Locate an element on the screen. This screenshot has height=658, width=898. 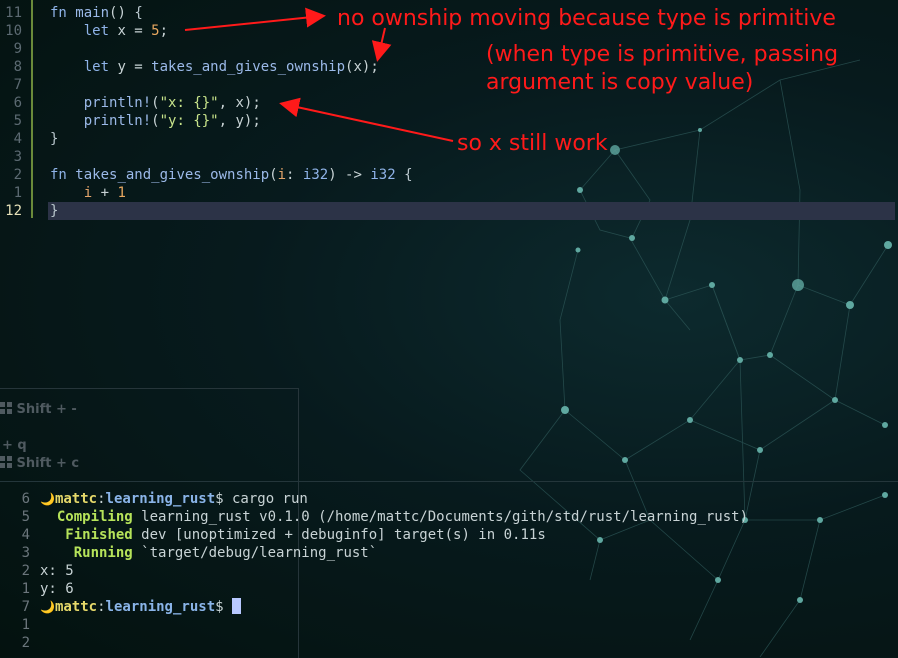
terminal-line-number: 6 is located at coordinates (25, 499).